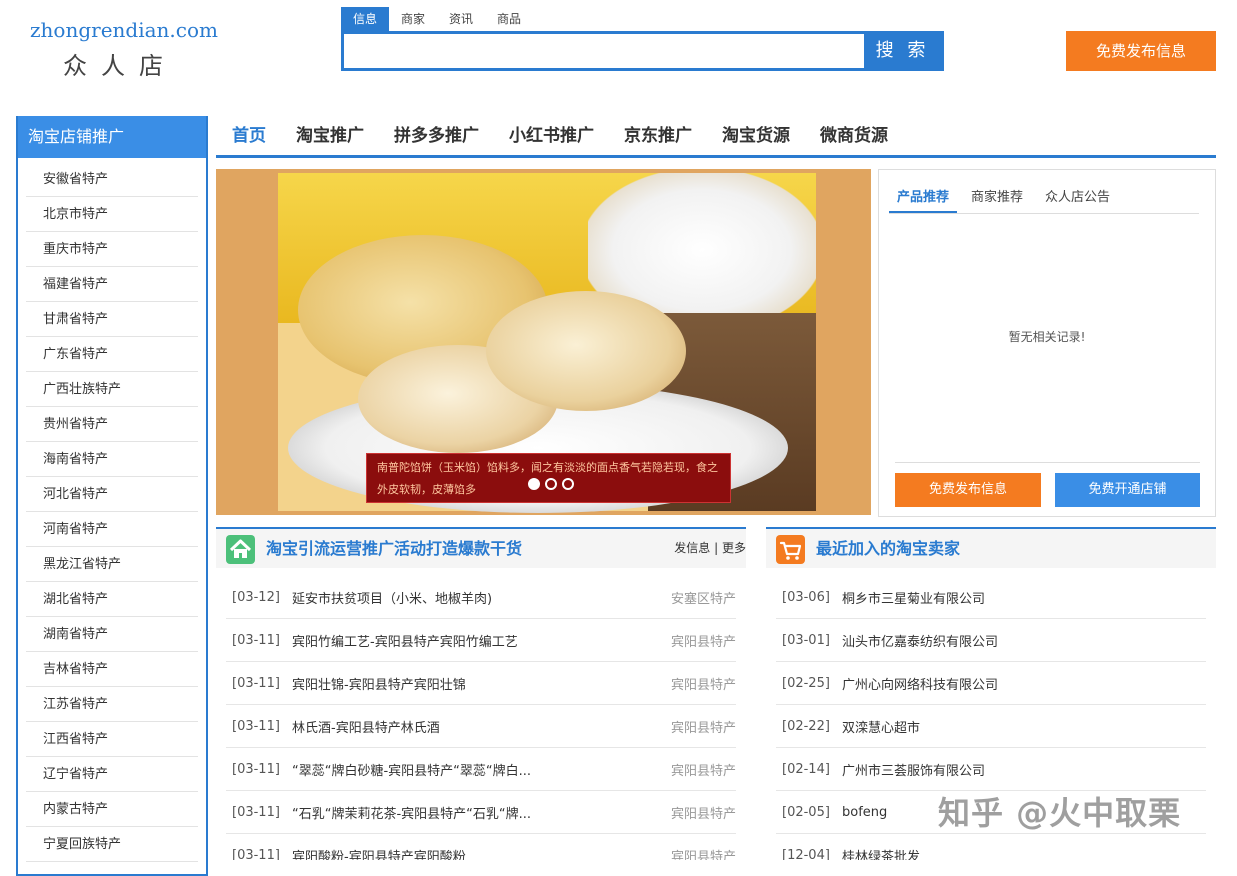  I want to click on list-item: [03-11] 宾阳酸粉-宾阳县特产宾阳酸粉 宾阳县特产, so click(481, 847).